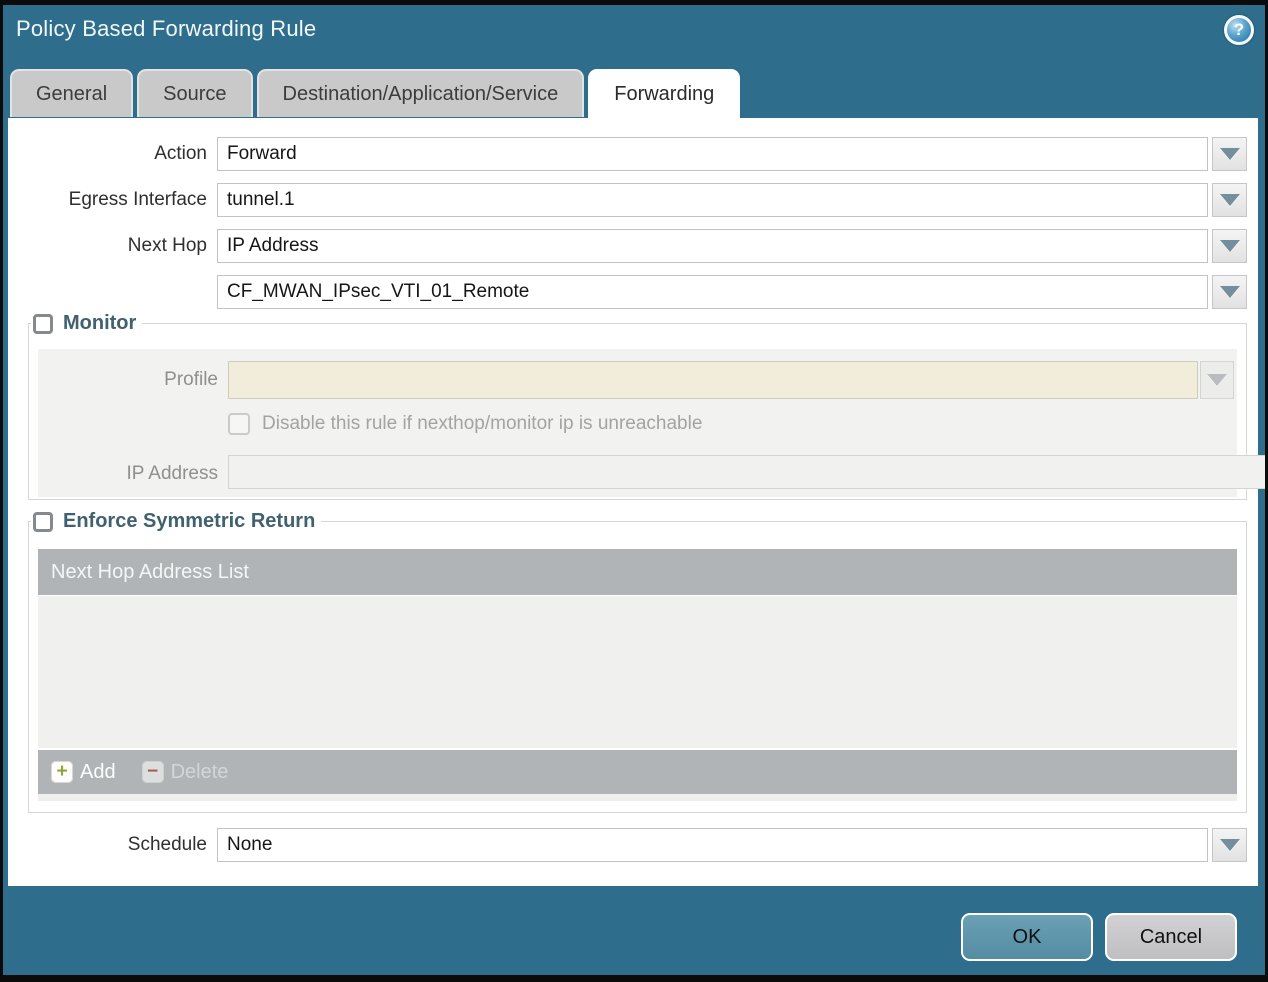 The height and width of the screenshot is (982, 1268). I want to click on next-hop-address-dropdown-button, so click(1229, 292).